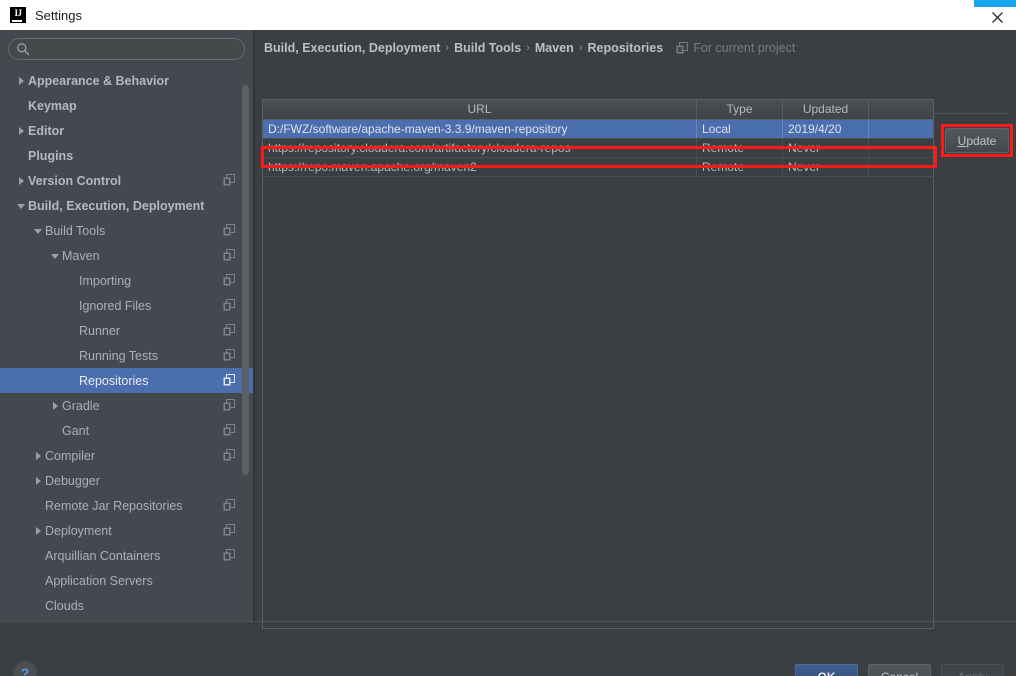 This screenshot has width=1016, height=676. I want to click on breadcrumb-segment-3: Repositories, so click(625, 48).